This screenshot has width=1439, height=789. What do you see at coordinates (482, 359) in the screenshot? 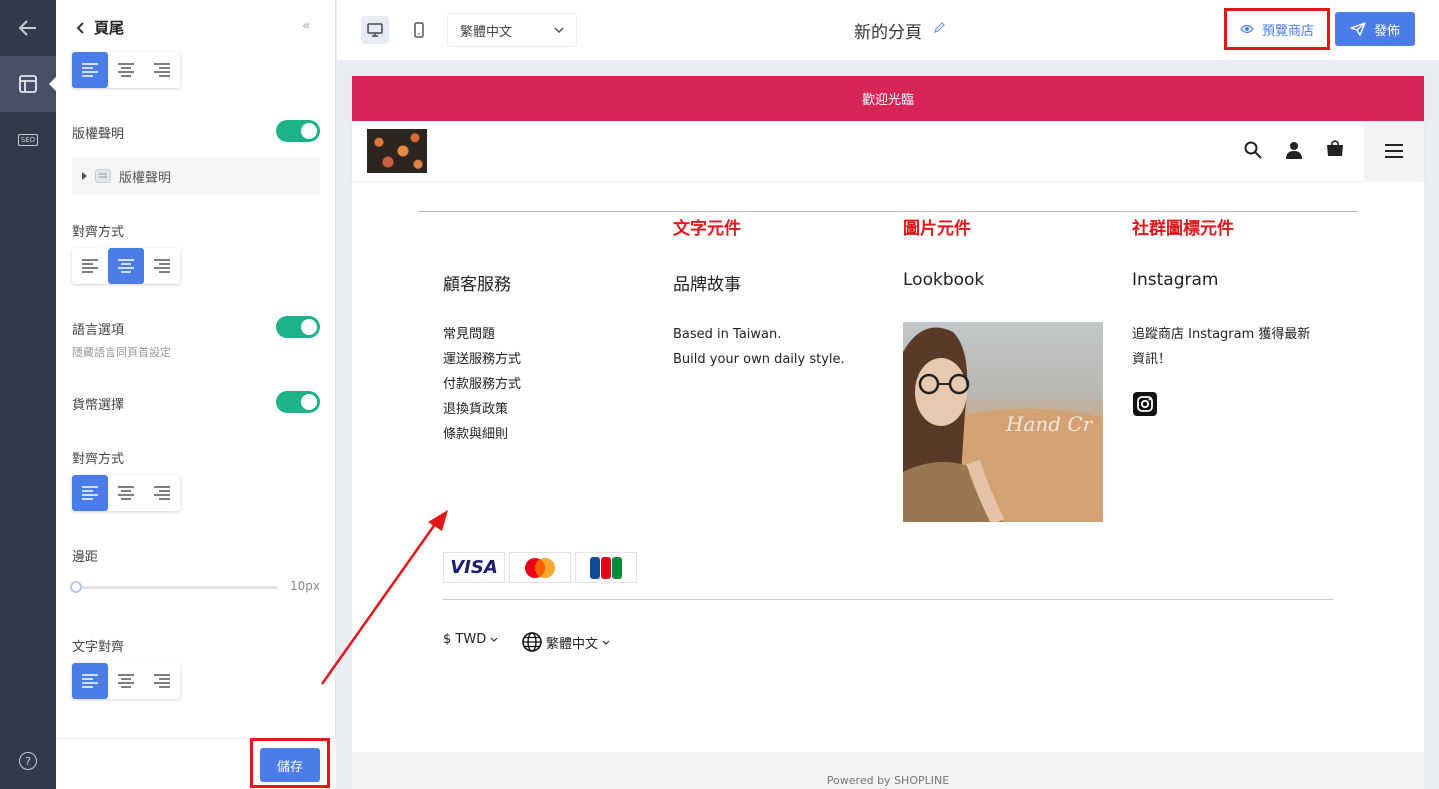
I see `footer-link: 運送服務方式` at bounding box center [482, 359].